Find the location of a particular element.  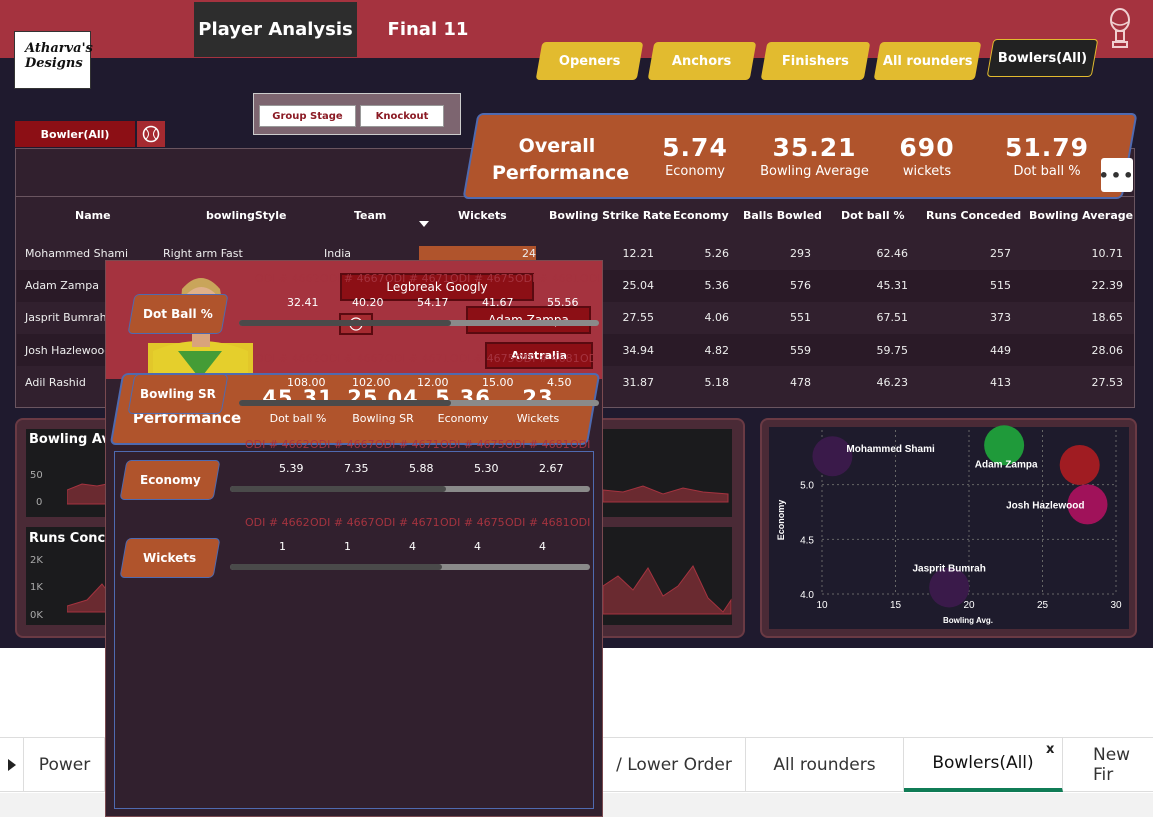

knockout-button: Knockout is located at coordinates (402, 116).